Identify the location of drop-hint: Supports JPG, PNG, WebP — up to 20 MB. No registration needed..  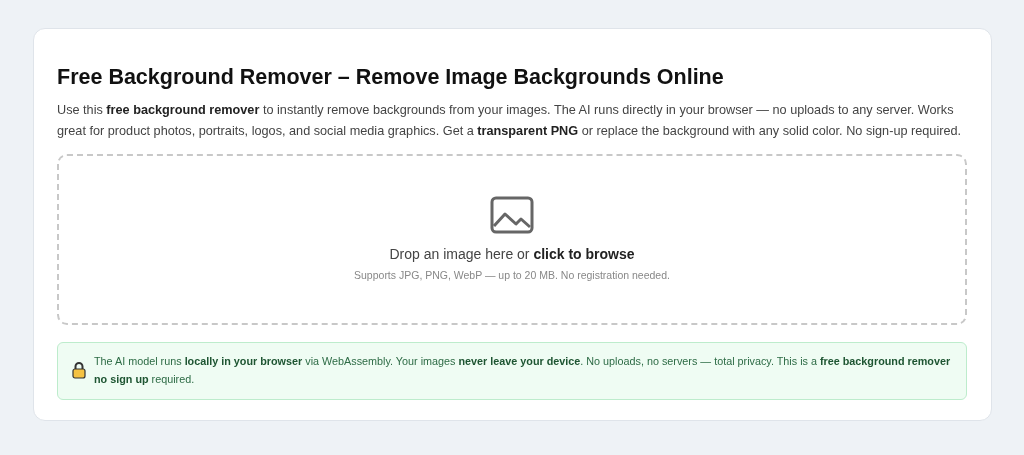
(512, 275).